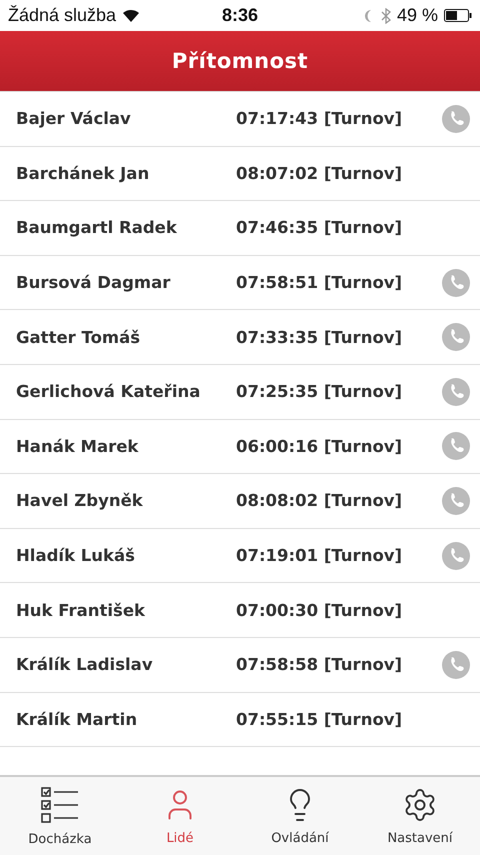  I want to click on person-name: Baumgartl Radek, so click(97, 228).